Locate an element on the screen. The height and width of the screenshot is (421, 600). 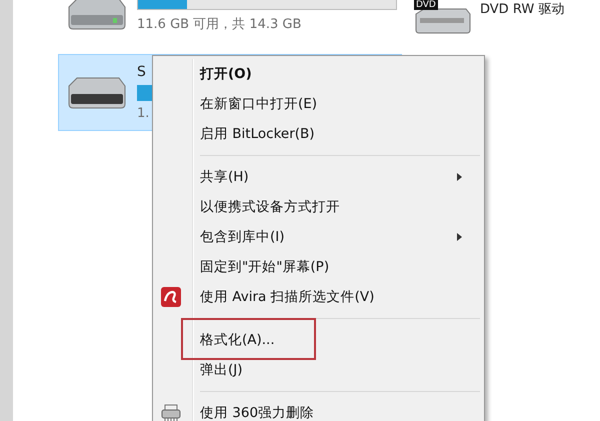
dvd-badge: DVD is located at coordinates (426, 5).